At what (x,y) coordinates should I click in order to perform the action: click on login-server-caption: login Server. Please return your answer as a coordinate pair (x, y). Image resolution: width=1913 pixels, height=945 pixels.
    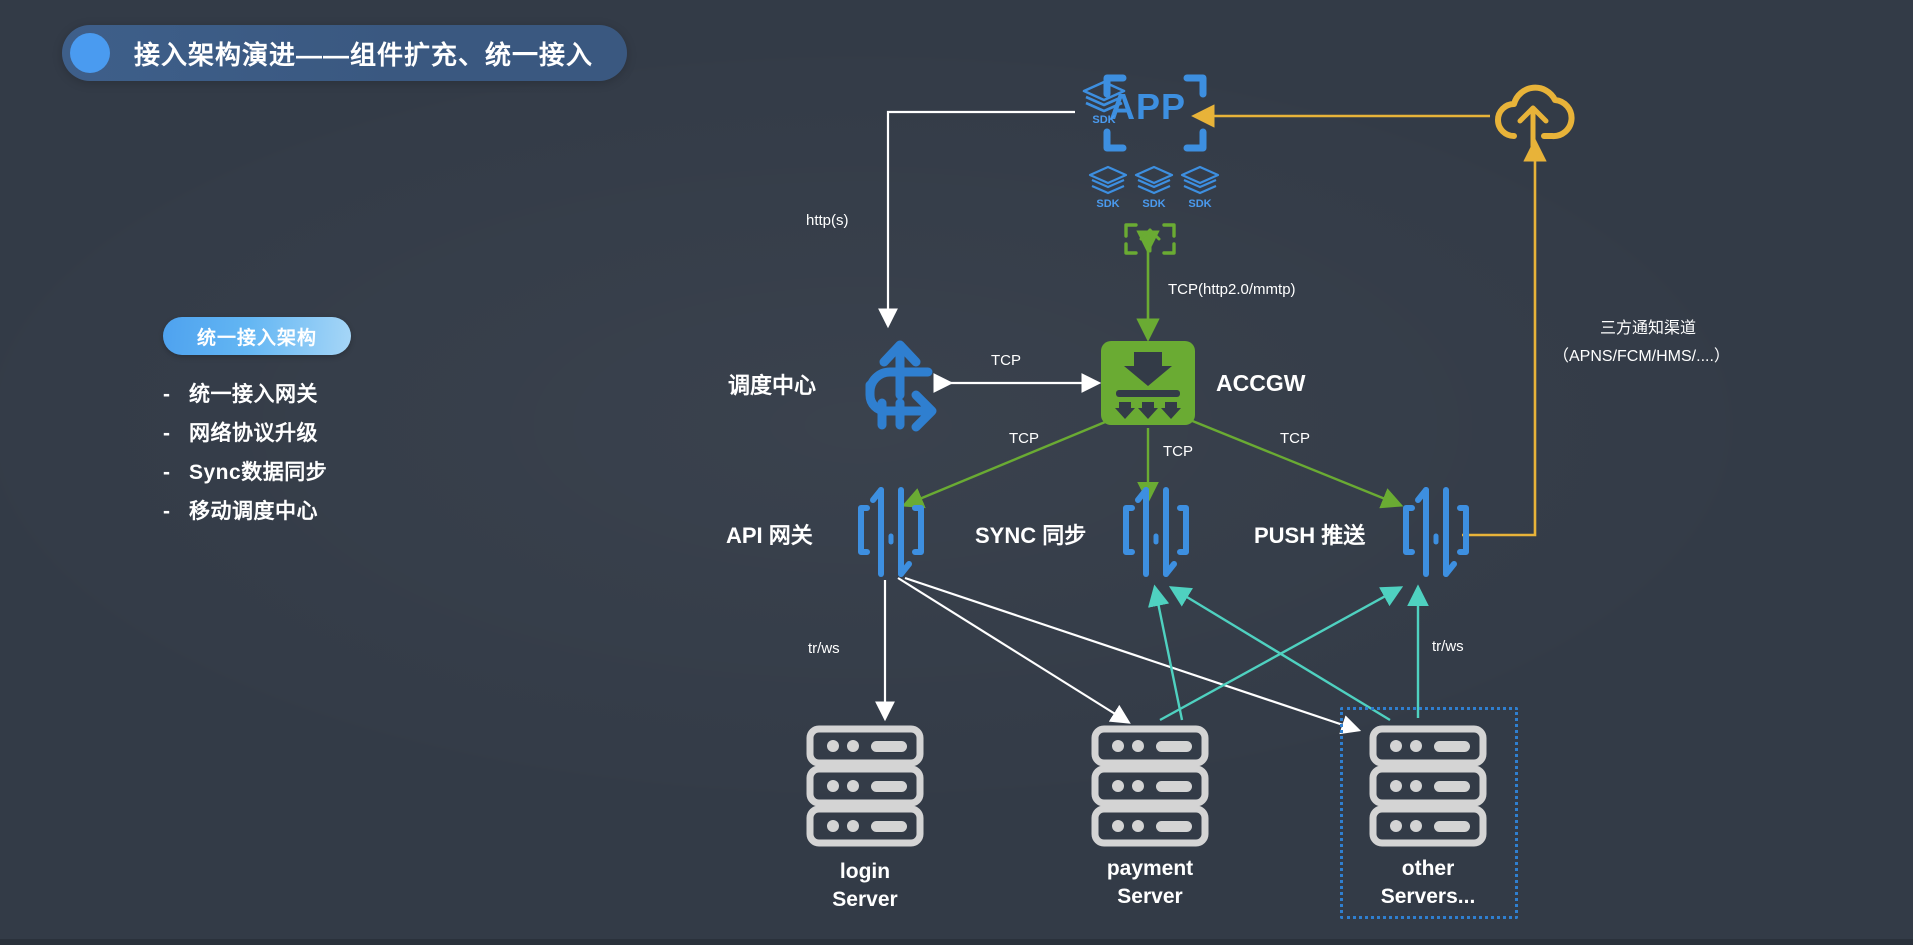
    Looking at the image, I should click on (865, 886).